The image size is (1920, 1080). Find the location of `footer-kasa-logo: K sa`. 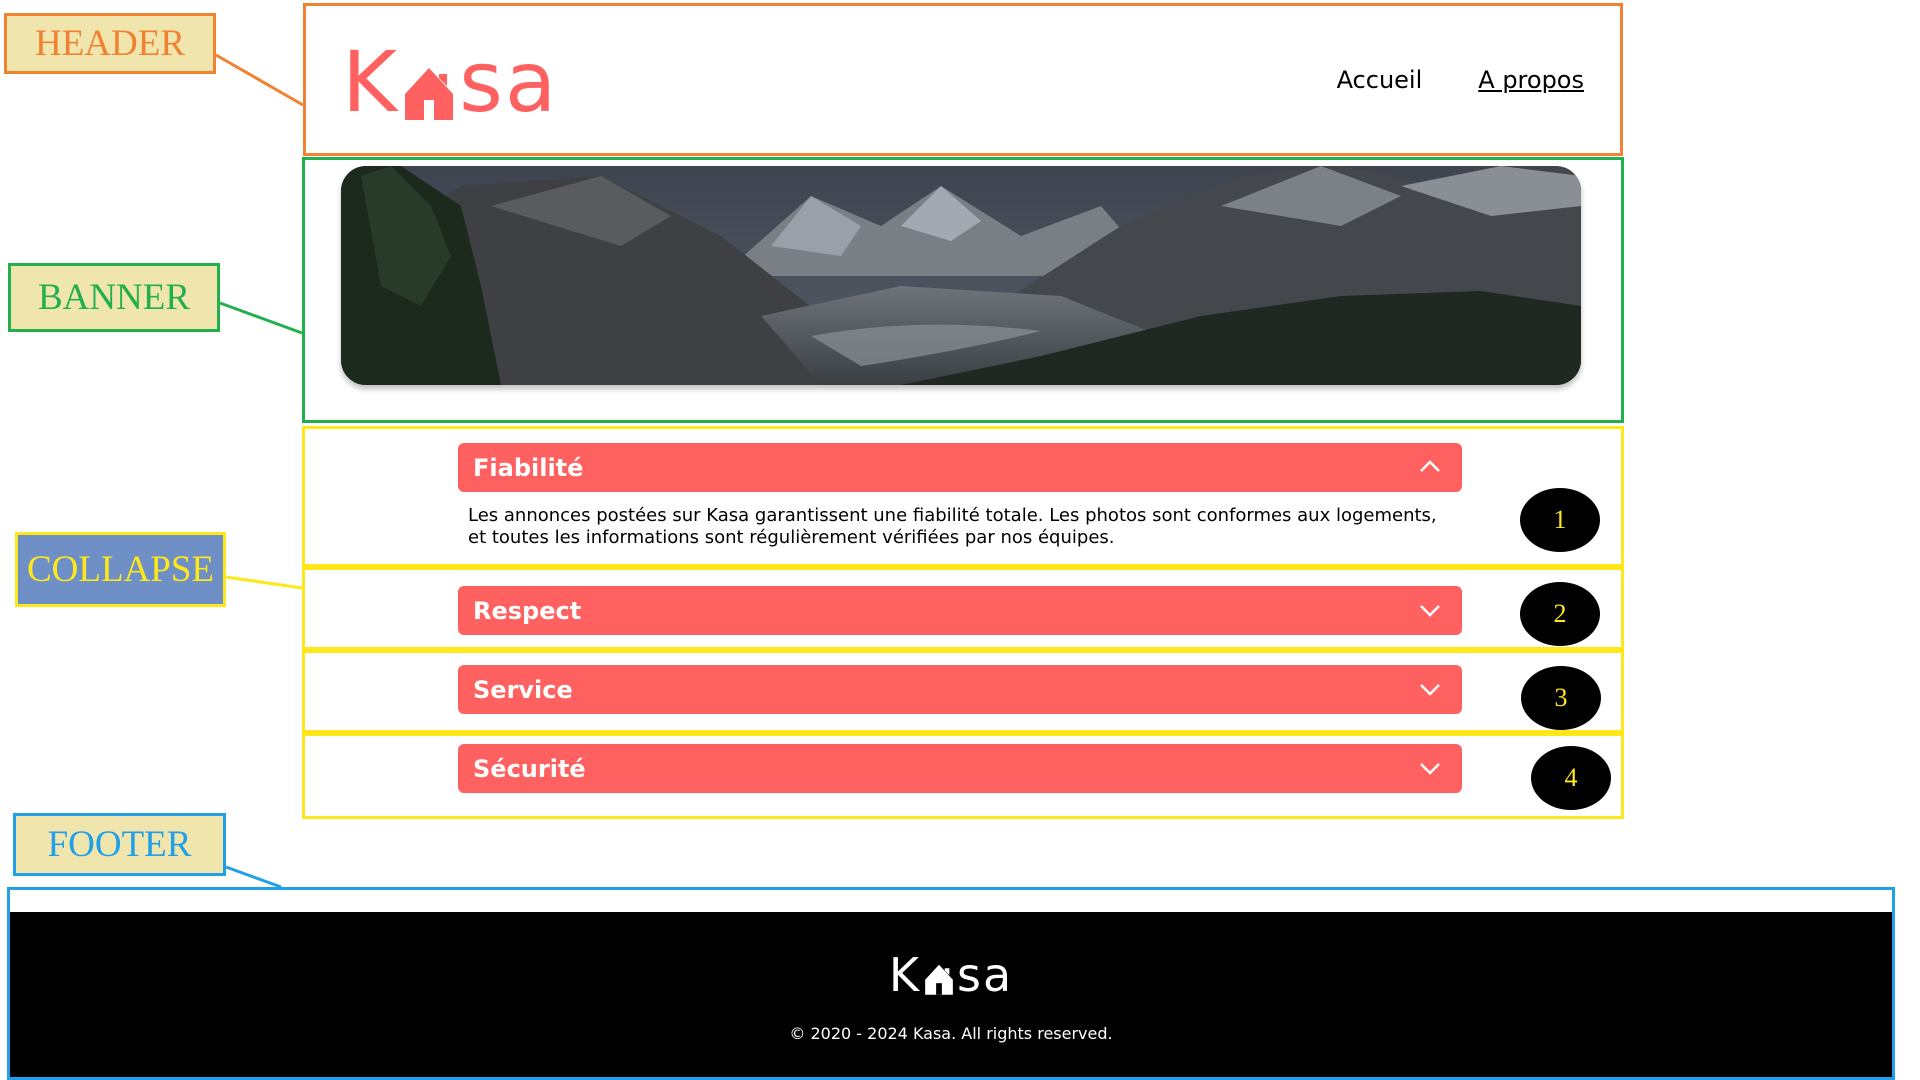

footer-kasa-logo: K sa is located at coordinates (951, 975).